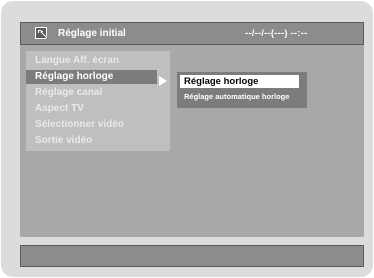  Describe the element at coordinates (98, 93) in the screenshot. I see `menu-item-reglage-canal: Réglage canal` at that location.